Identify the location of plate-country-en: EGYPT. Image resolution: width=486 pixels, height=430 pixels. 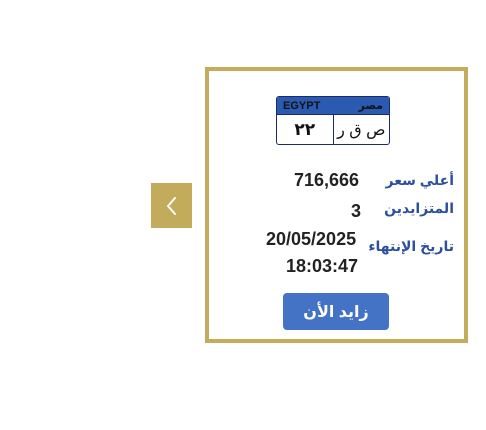
(302, 105).